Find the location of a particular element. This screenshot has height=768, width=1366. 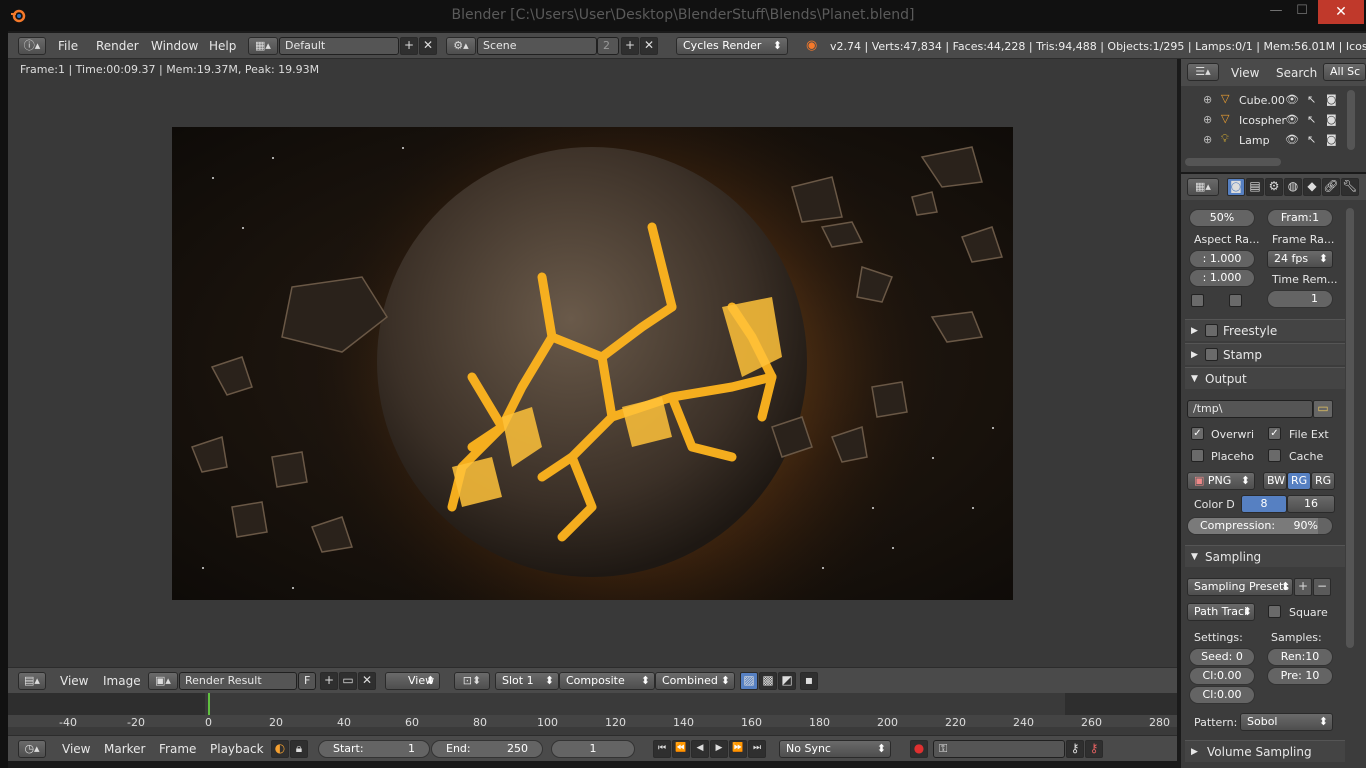

prev-keyframe-icon: ⏪ is located at coordinates (681, 749).